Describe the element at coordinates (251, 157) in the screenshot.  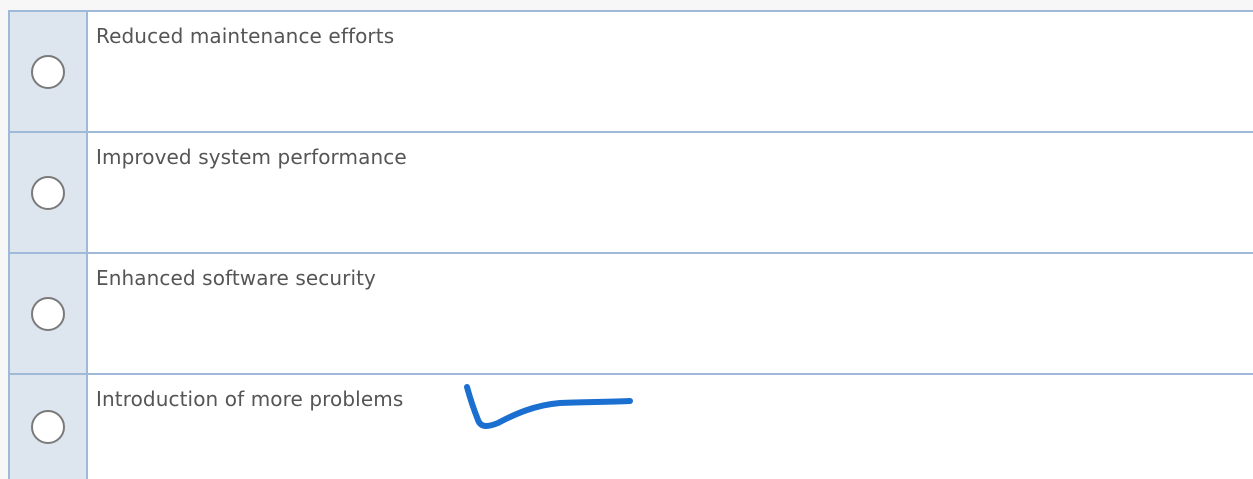
I see `option-label: Improved system performance` at that location.